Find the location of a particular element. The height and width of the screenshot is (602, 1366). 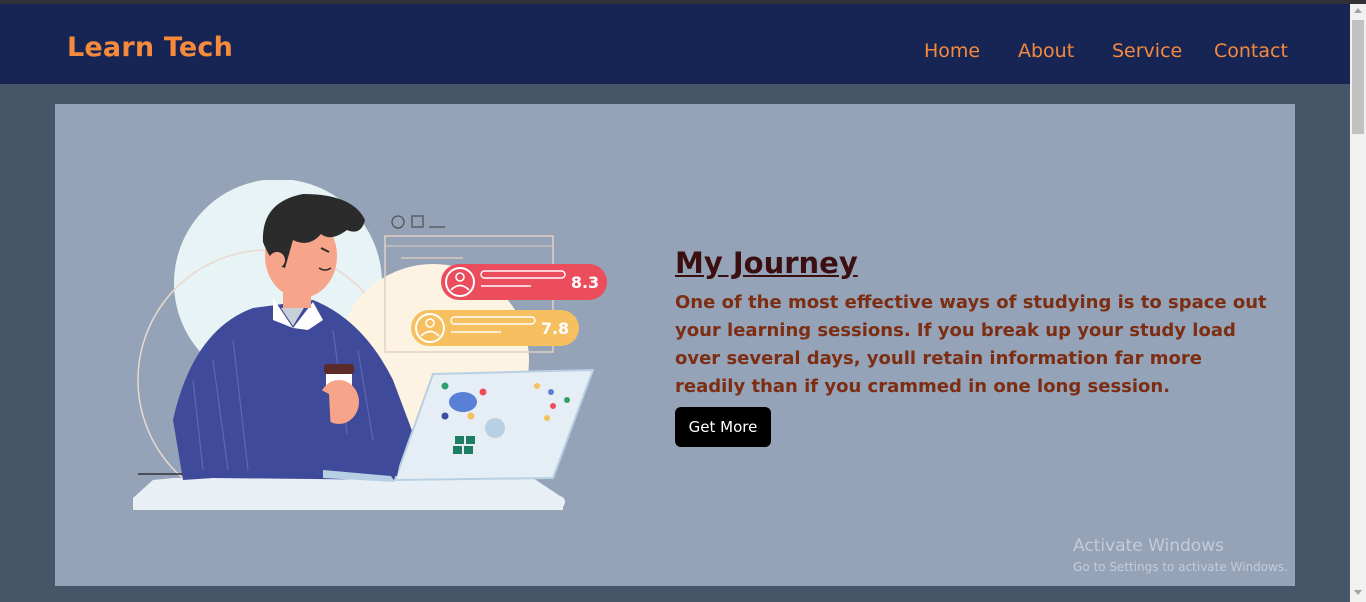

get-more-button: Get More is located at coordinates (723, 427).